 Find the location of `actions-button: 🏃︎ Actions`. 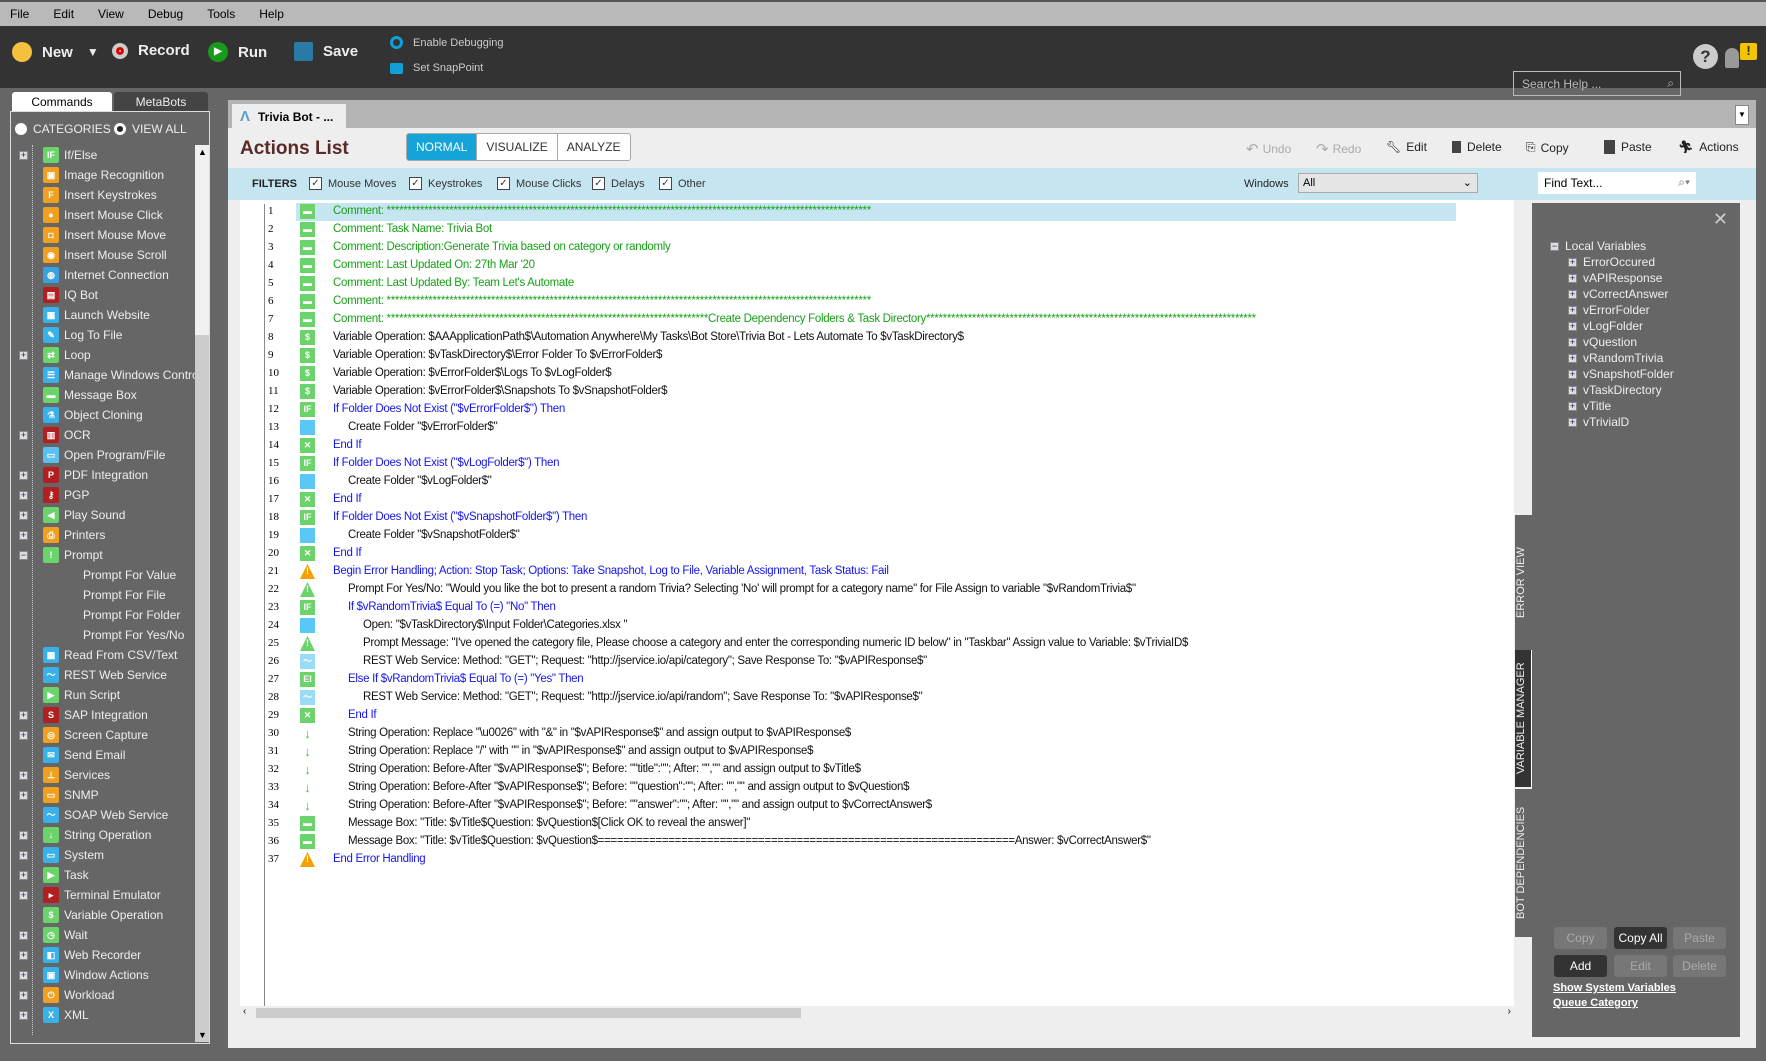

actions-button: 🏃︎ Actions is located at coordinates (1708, 147).